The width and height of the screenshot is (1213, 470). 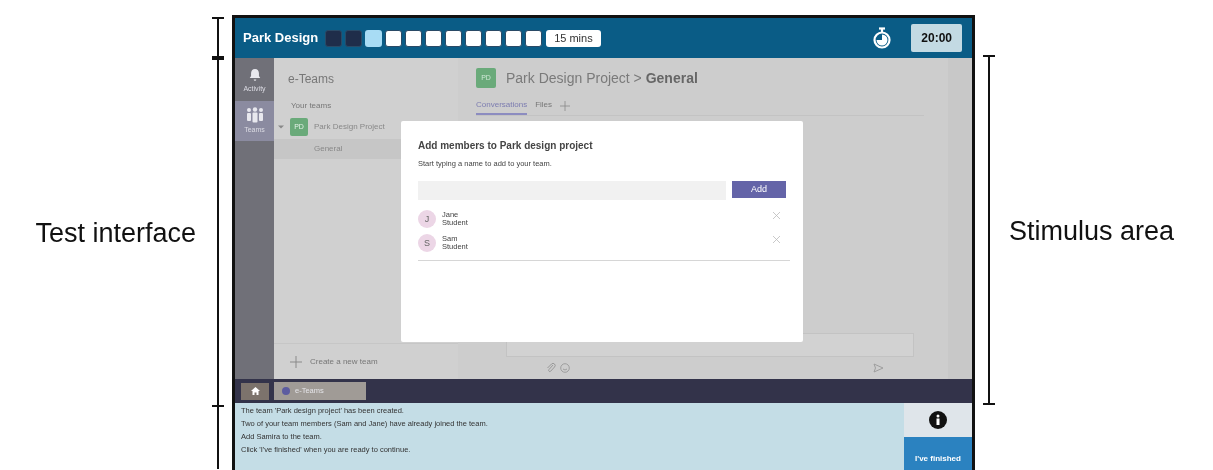 I want to click on create-team-link: Create a new team, so click(x=344, y=361).